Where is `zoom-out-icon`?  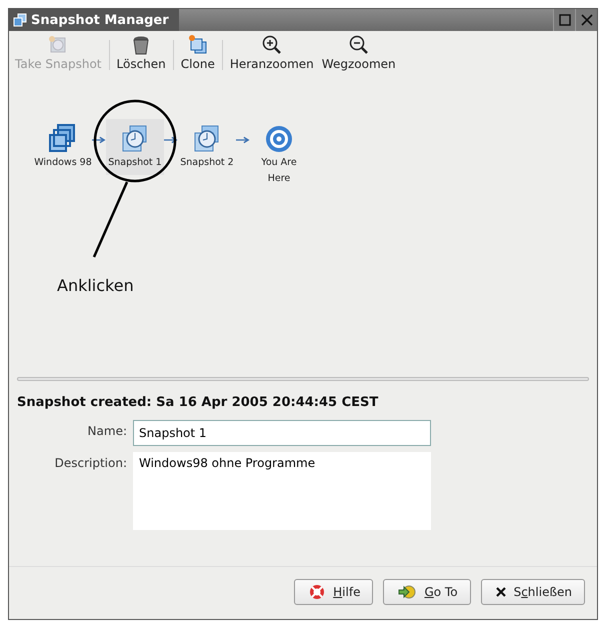
zoom-out-icon is located at coordinates (359, 45).